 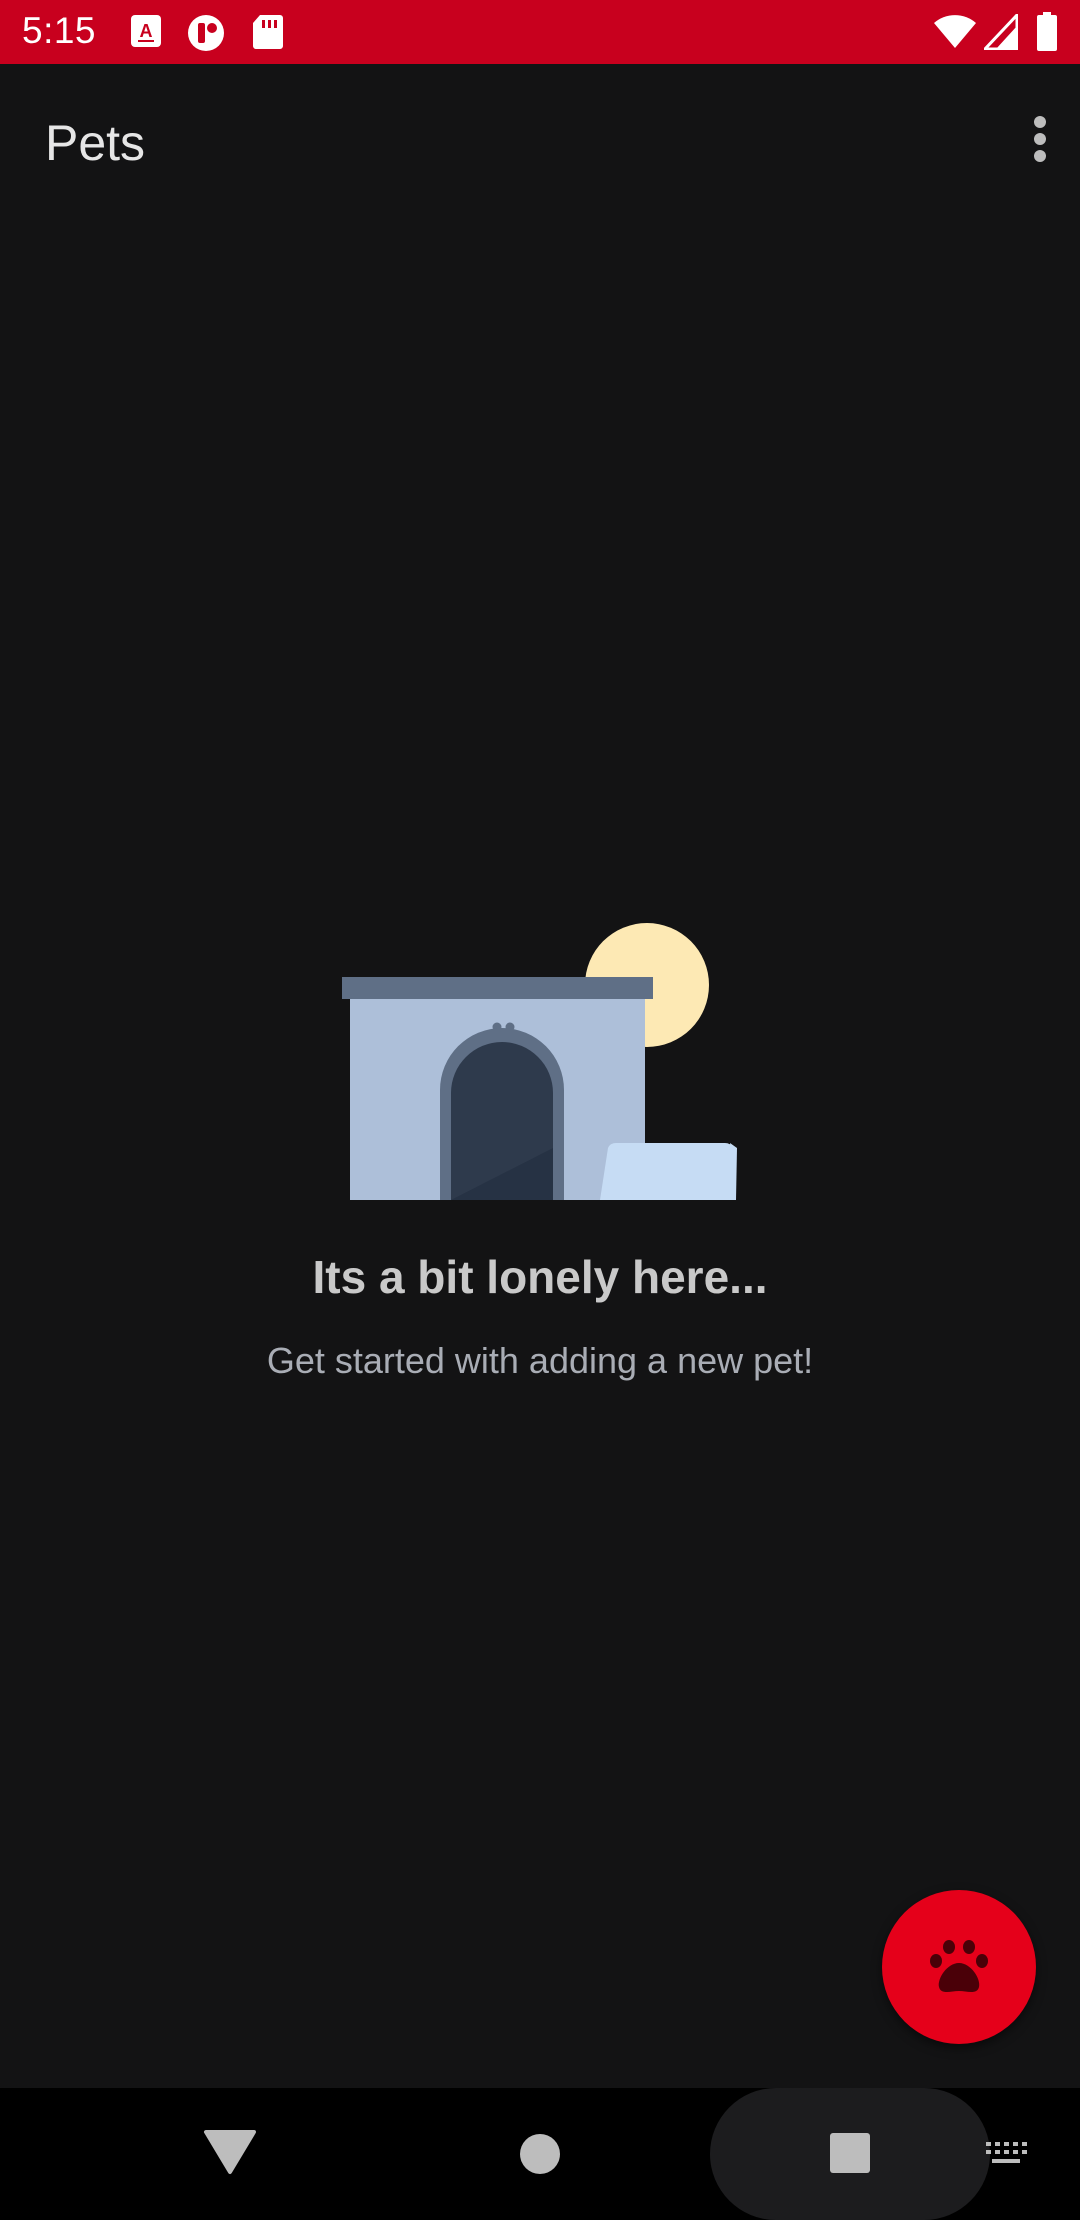 I want to click on dog-house-illustration, so click(x=540, y=1057).